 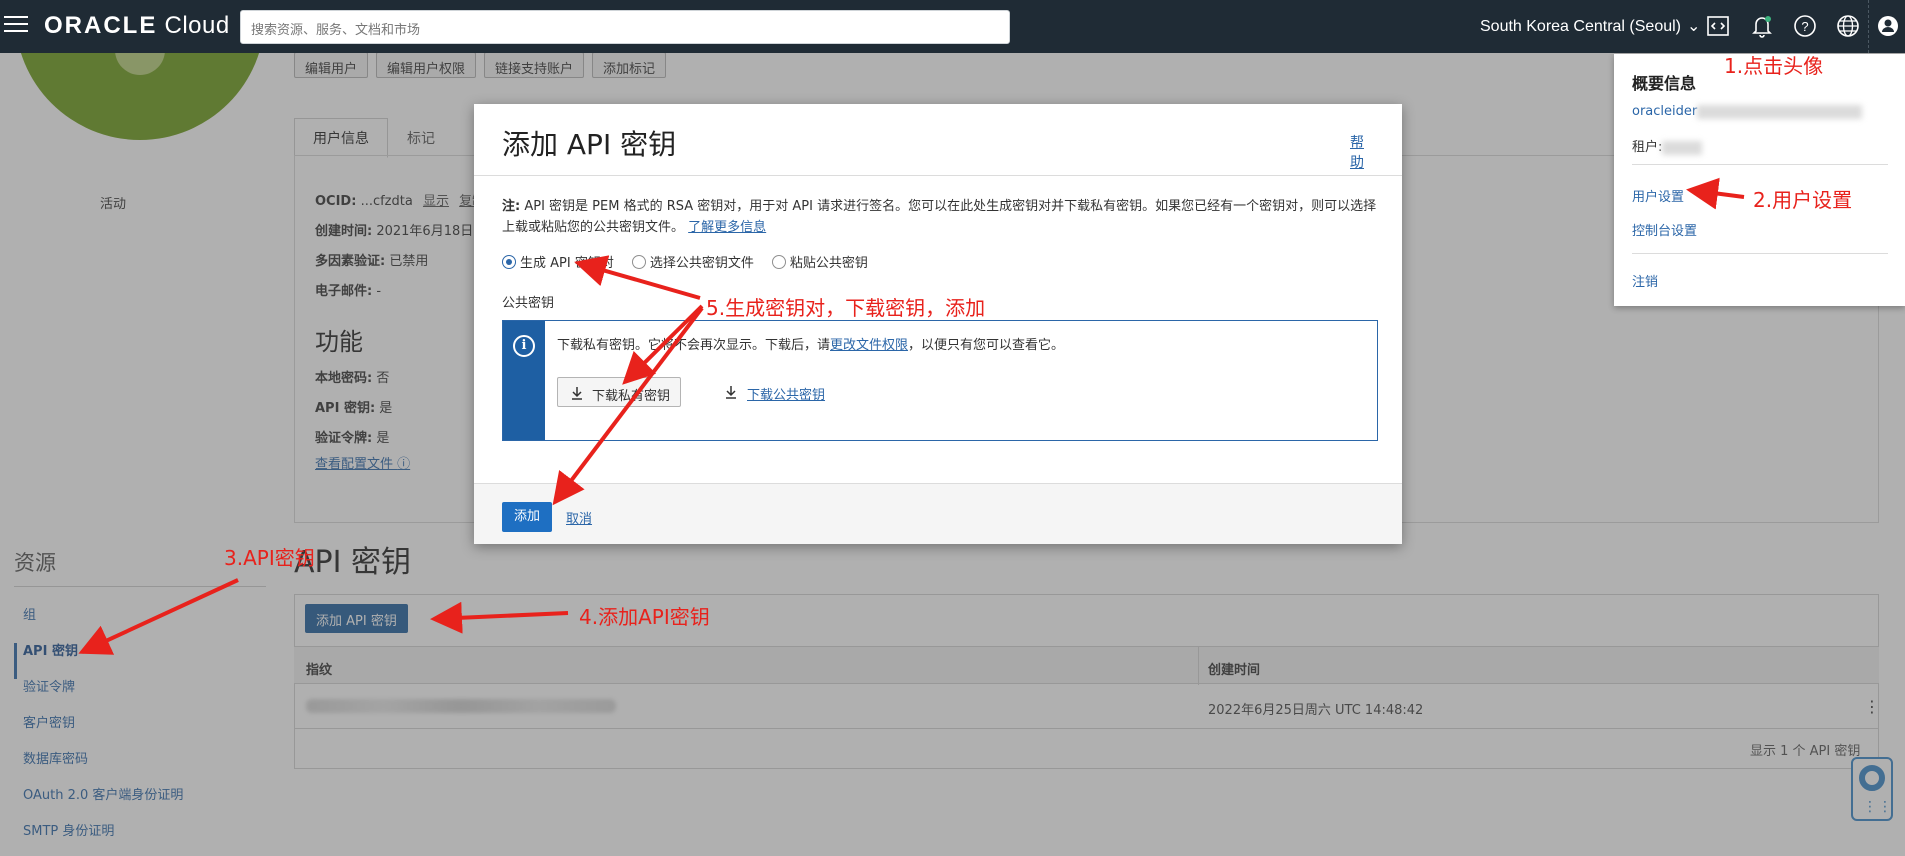 I want to click on profile-username: oracleider, so click(x=1665, y=111).